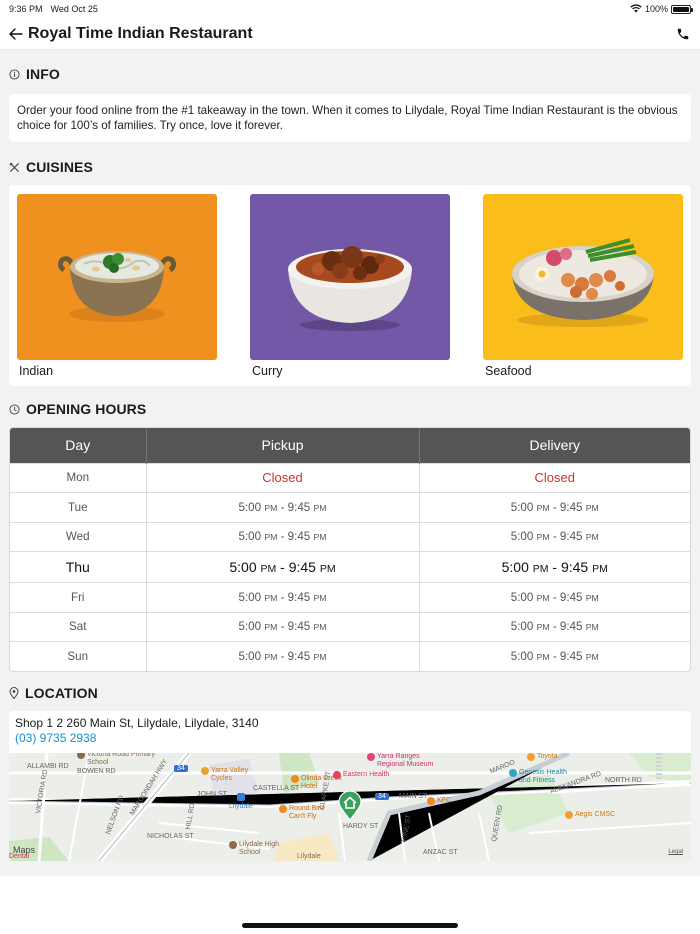  I want to click on map-street-label: NICHOLAS ST, so click(170, 836).